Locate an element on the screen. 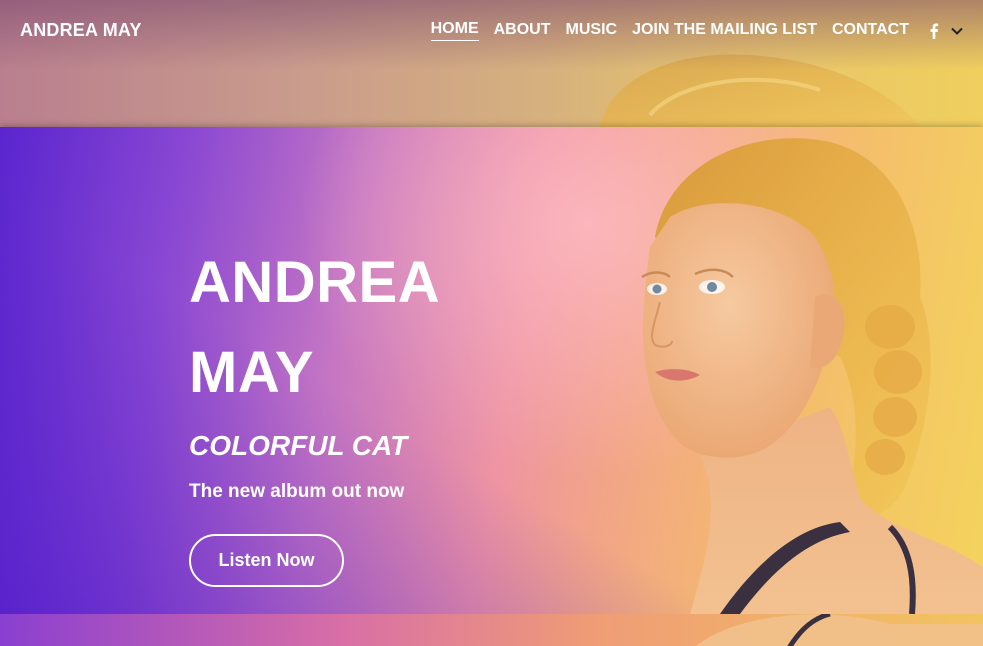 This screenshot has height=646, width=983. portrait-image-bottom is located at coordinates (839, 630).